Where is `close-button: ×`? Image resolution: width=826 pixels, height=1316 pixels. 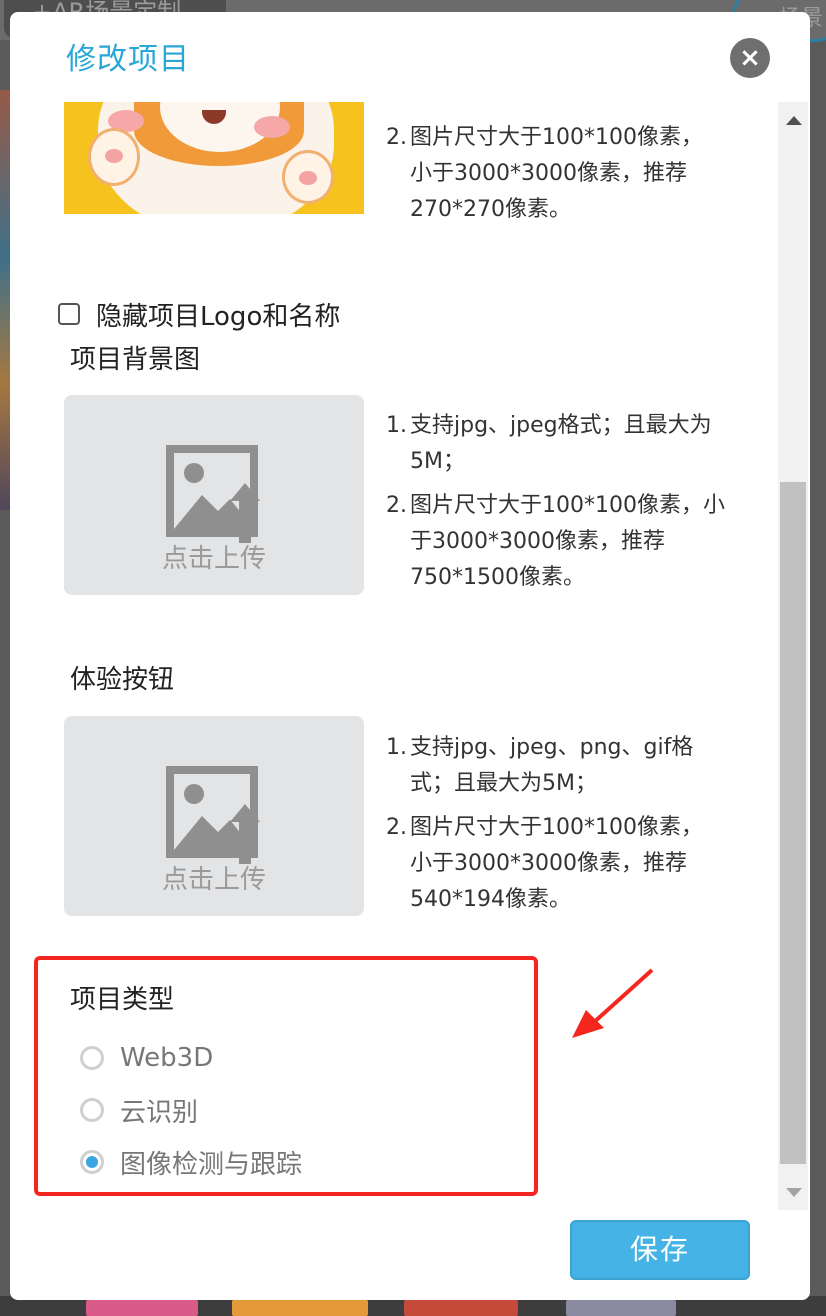 close-button: × is located at coordinates (750, 58).